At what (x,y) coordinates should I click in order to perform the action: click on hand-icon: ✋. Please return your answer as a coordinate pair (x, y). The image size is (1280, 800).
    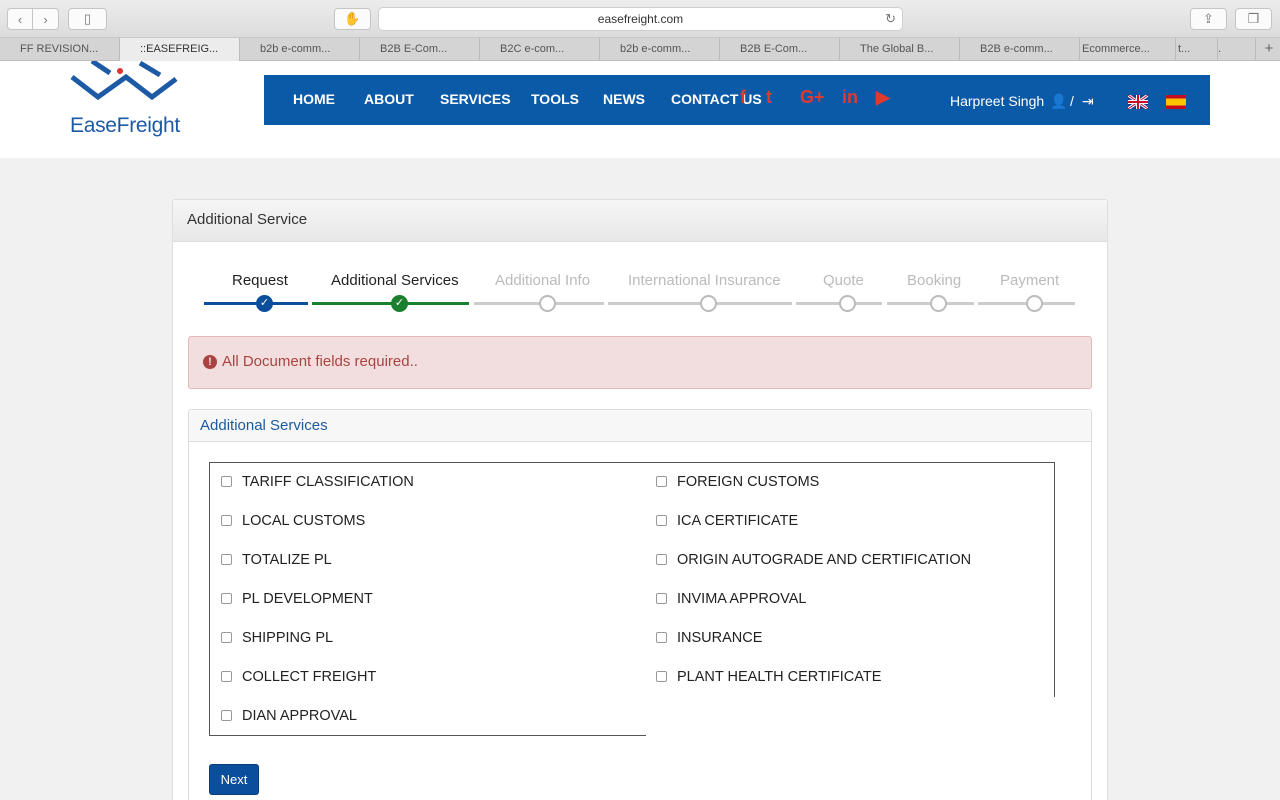
    Looking at the image, I should click on (352, 18).